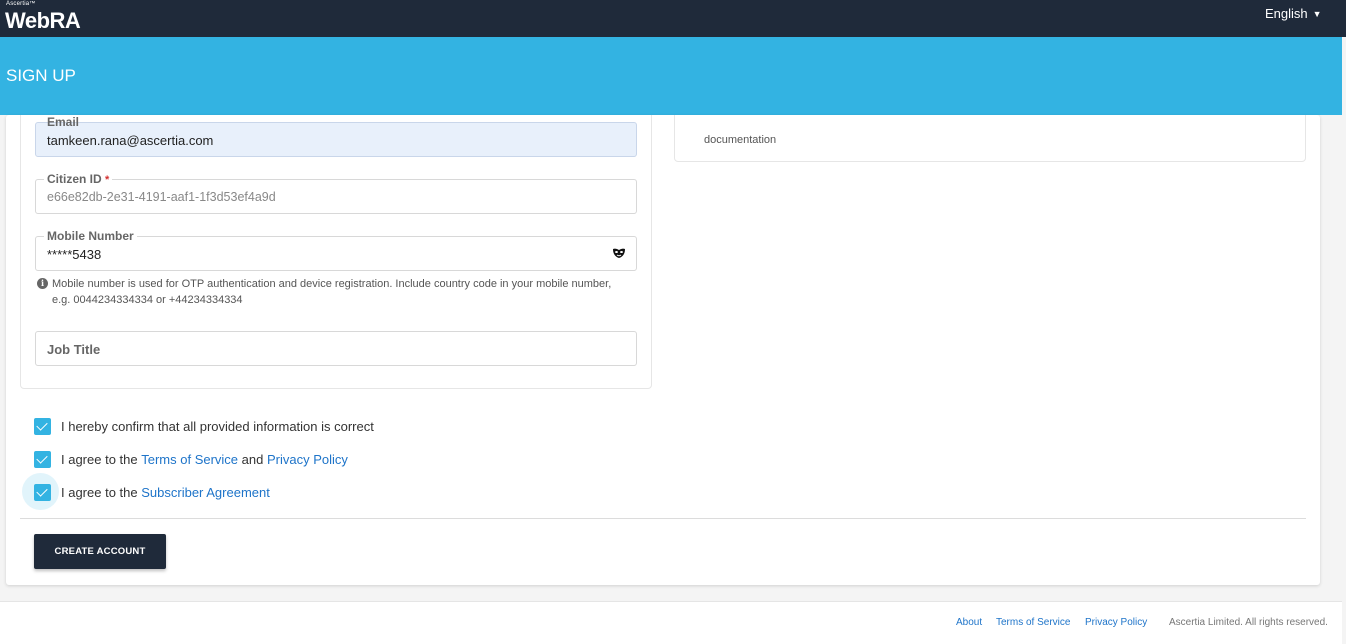 Image resolution: width=1346 pixels, height=644 pixels. I want to click on job-title-label: Job Title, so click(74, 349).